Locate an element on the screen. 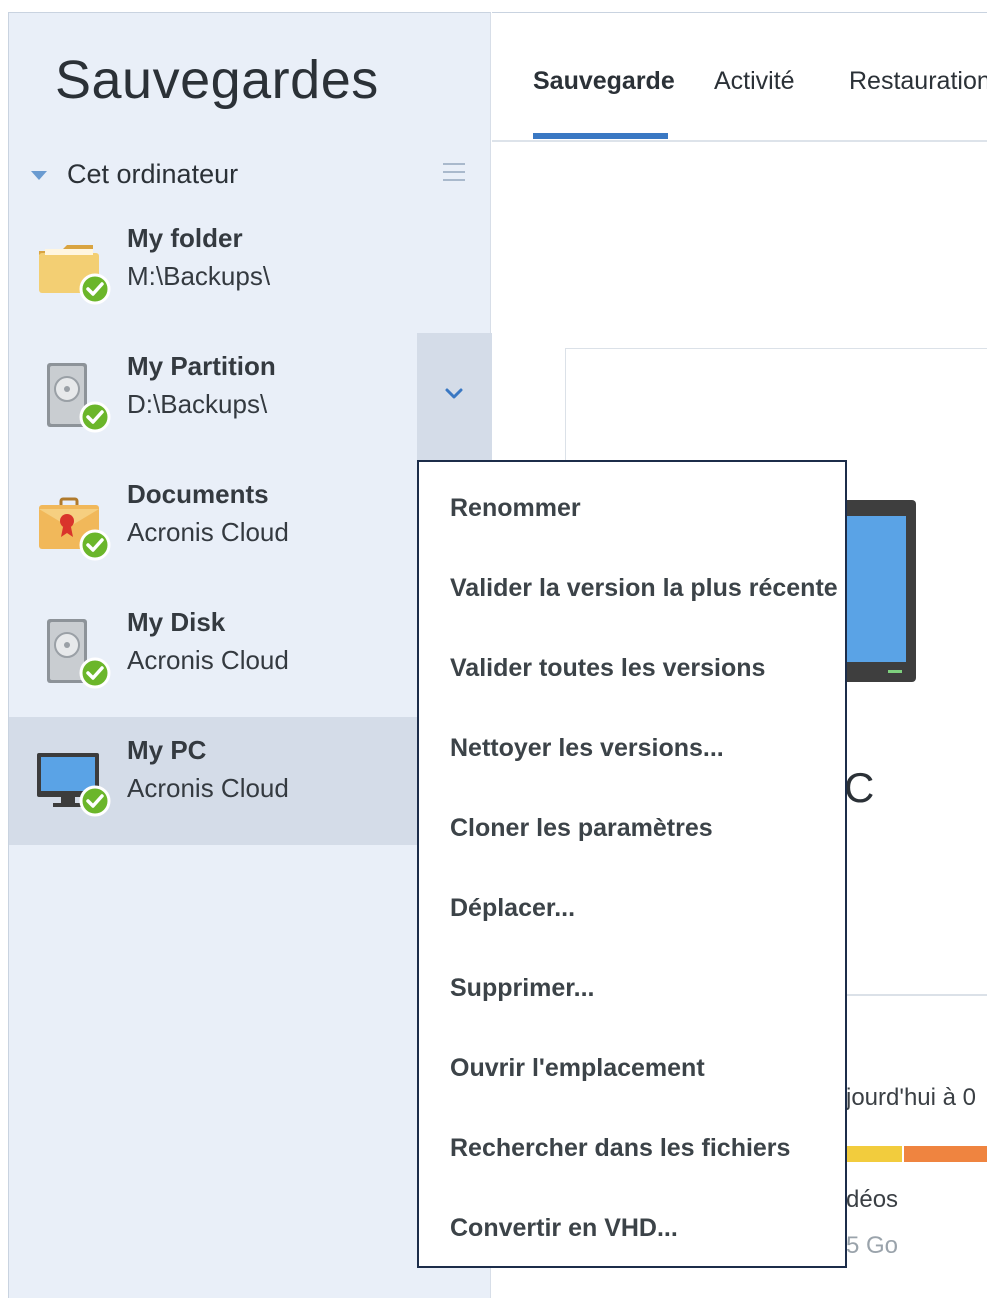 The width and height of the screenshot is (987, 1298). legend-videos: déos is located at coordinates (872, 1199).